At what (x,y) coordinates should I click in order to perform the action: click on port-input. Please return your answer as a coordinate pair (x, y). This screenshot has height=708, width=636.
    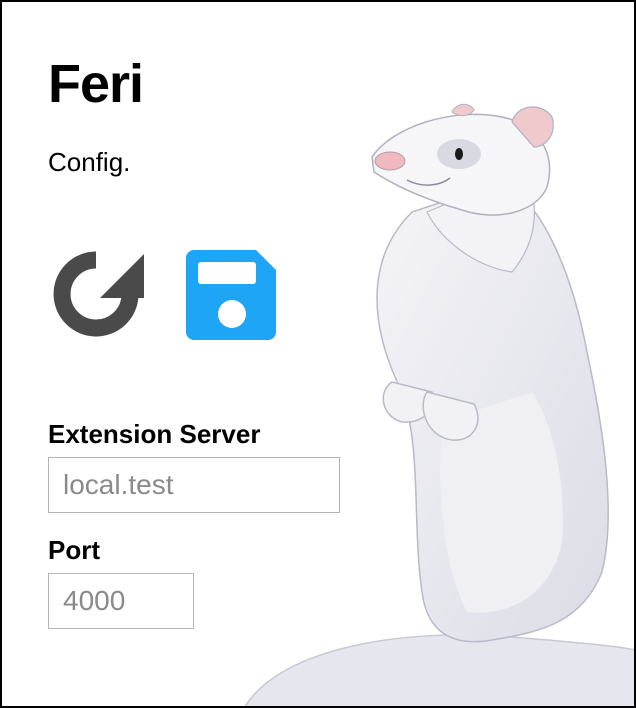
    Looking at the image, I should click on (121, 601).